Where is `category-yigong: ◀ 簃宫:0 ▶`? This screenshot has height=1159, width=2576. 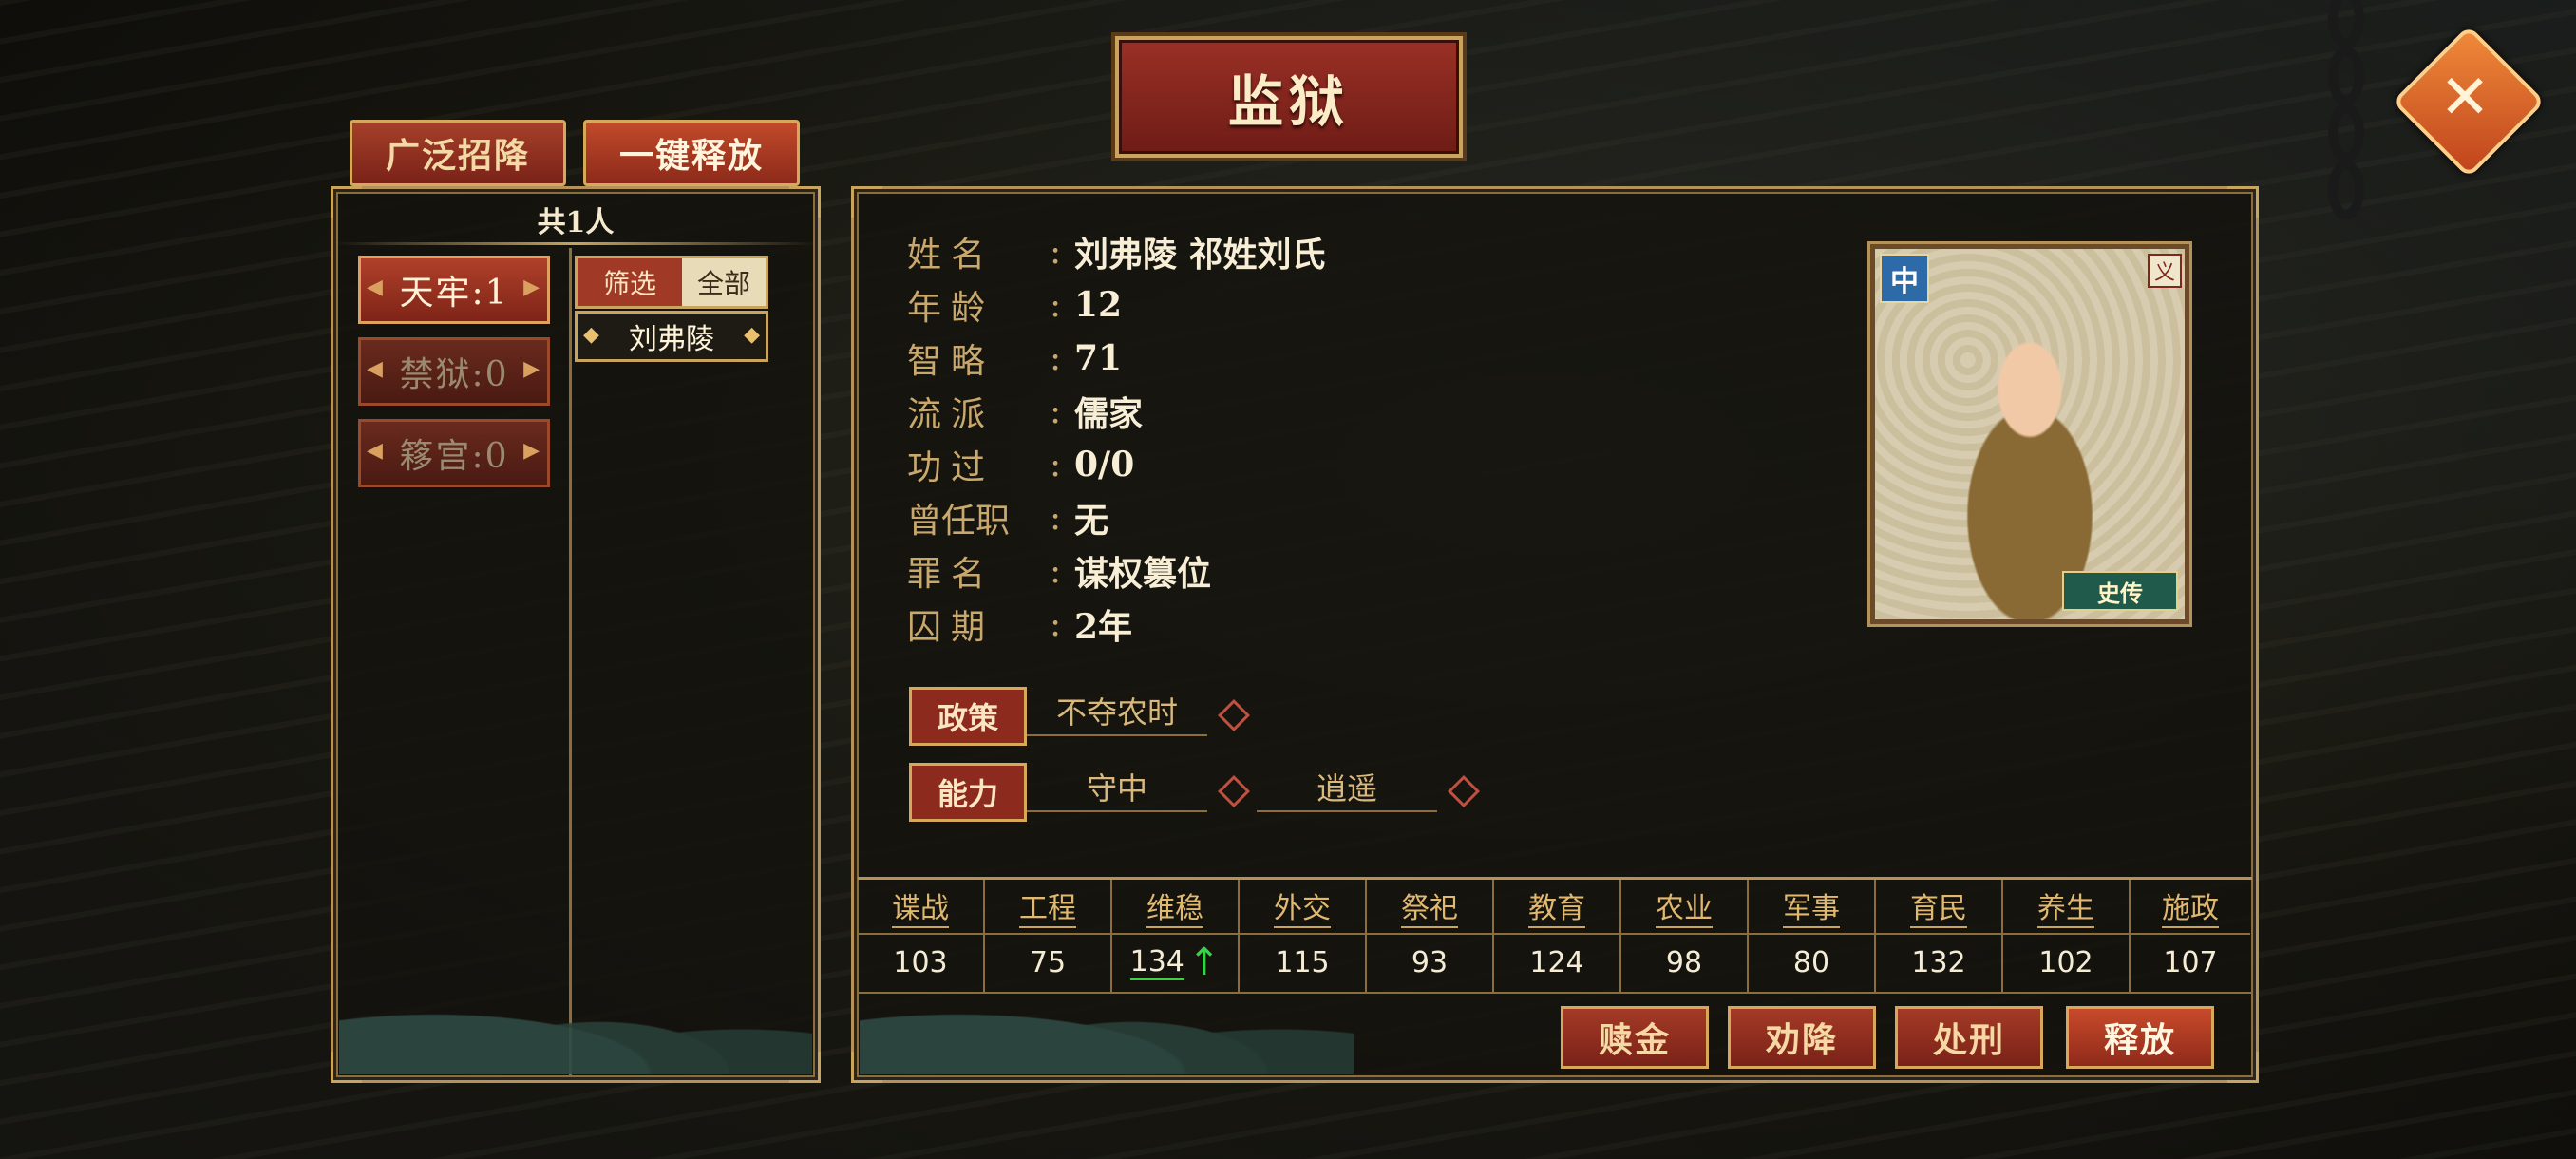 category-yigong: ◀ 簃宫:0 ▶ is located at coordinates (454, 453).